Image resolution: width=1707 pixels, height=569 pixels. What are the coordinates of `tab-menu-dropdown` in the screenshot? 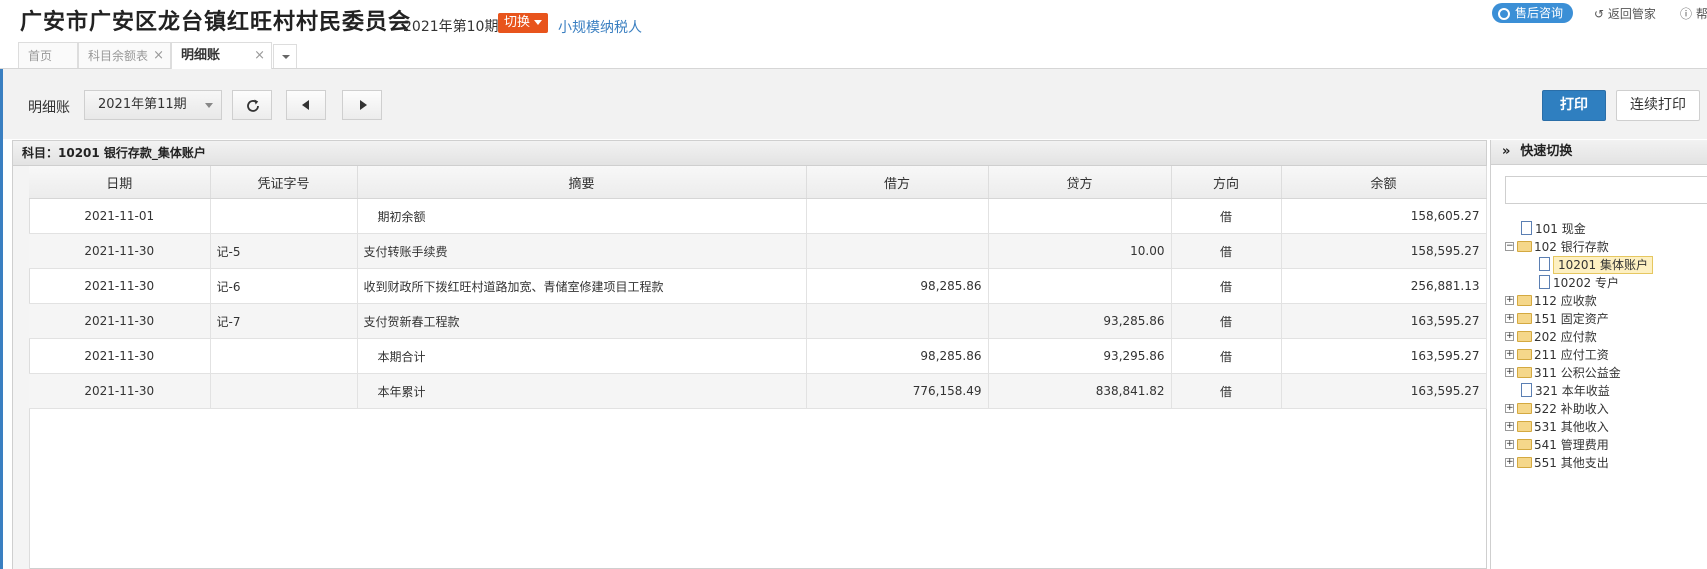 It's located at (285, 56).